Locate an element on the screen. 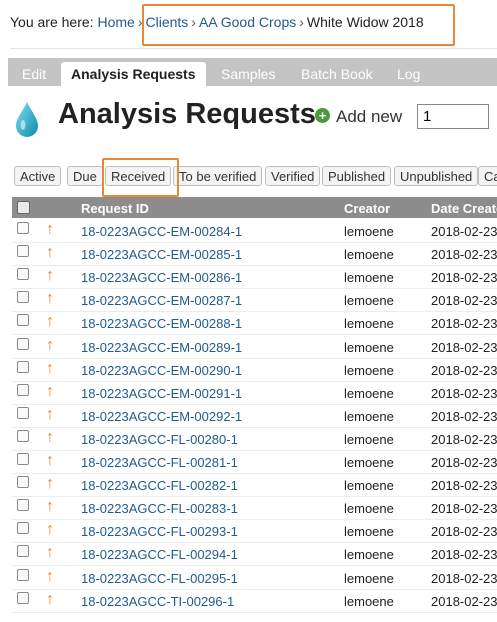 The width and height of the screenshot is (497, 622). page-title: Analysis Requests is located at coordinates (187, 114).